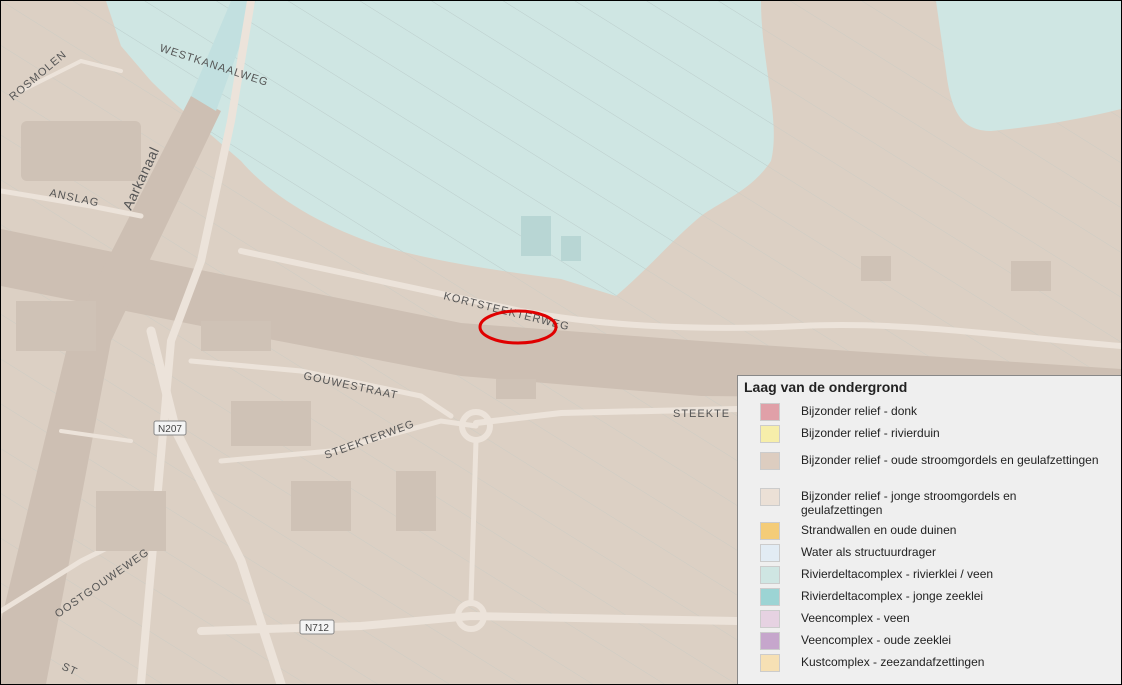 The width and height of the screenshot is (1122, 685). What do you see at coordinates (1028, 66) in the screenshot?
I see `clay-peat-area-east` at bounding box center [1028, 66].